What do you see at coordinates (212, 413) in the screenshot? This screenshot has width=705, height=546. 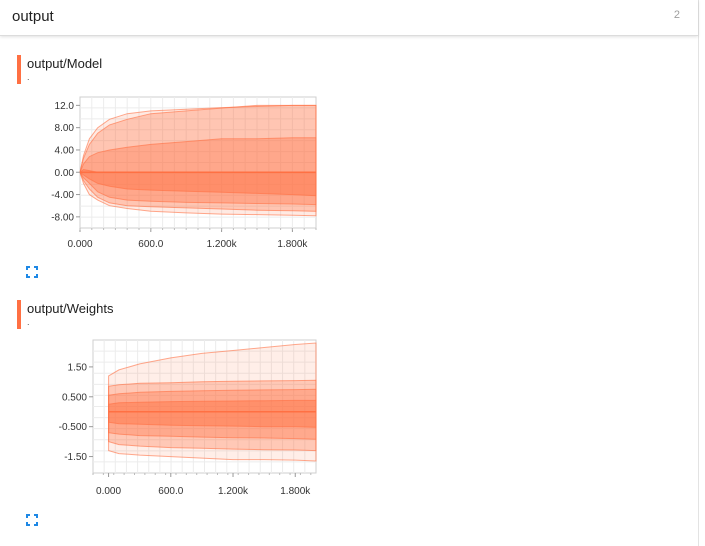 I see `distribution-band-p69` at bounding box center [212, 413].